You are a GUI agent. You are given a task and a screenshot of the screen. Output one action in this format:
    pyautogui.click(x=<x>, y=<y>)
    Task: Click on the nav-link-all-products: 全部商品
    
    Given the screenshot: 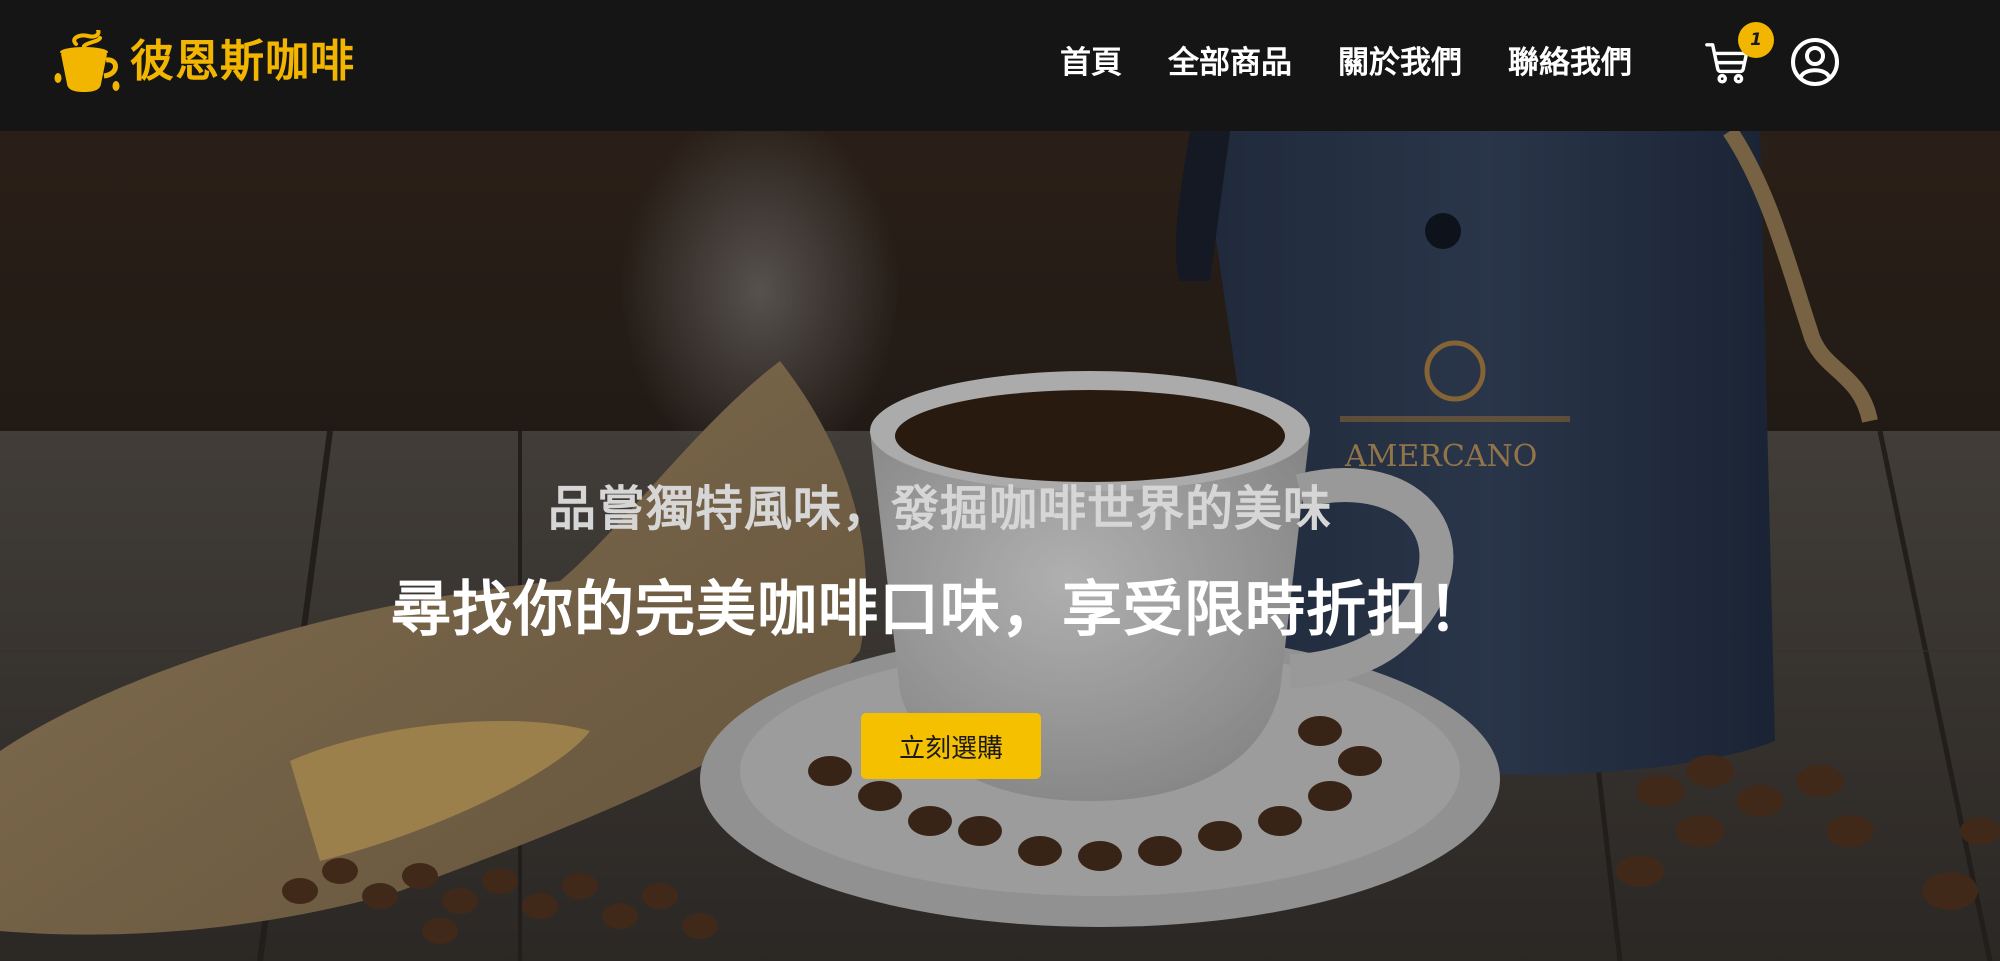 What is the action you would take?
    pyautogui.click(x=1230, y=63)
    